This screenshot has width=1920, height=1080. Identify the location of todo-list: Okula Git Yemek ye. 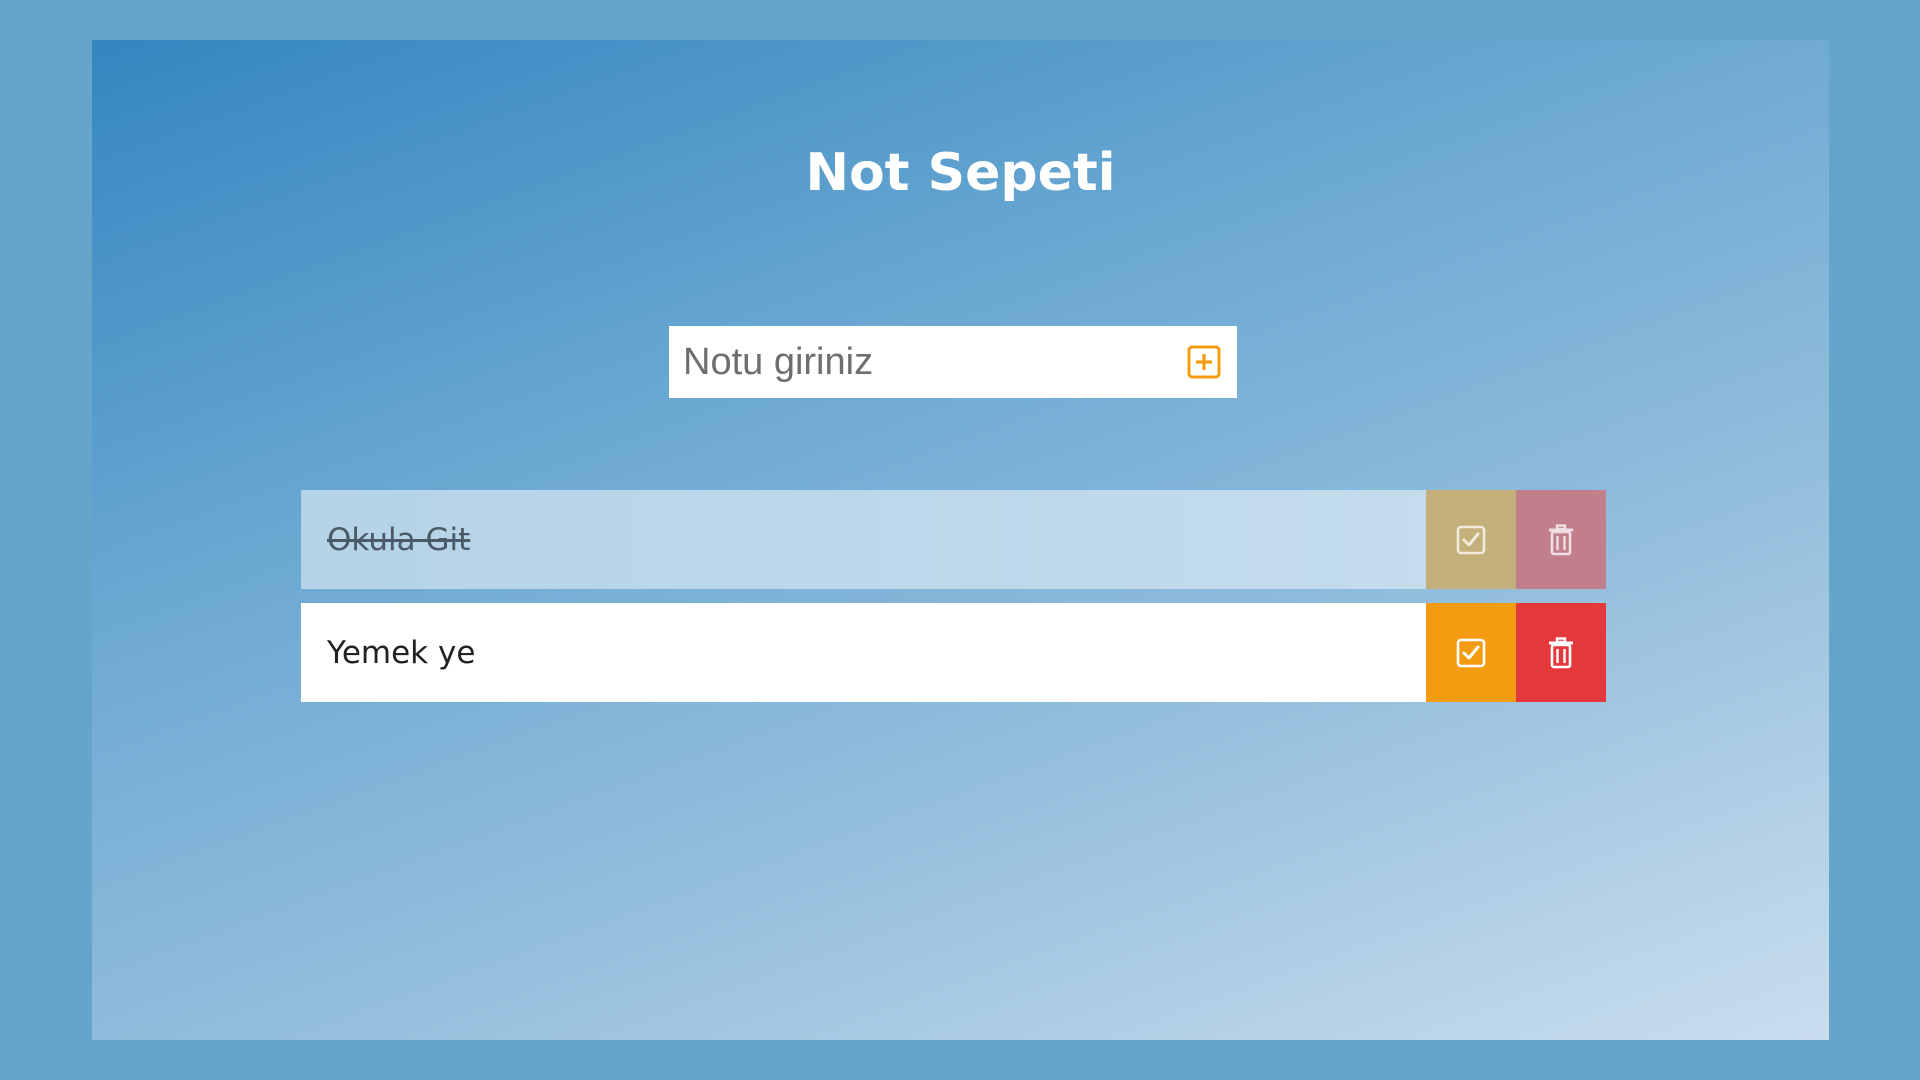
(953, 603).